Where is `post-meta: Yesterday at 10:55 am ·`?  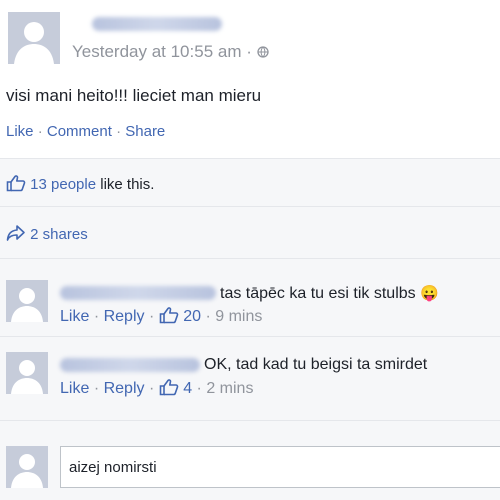 post-meta: Yesterday at 10:55 am · is located at coordinates (170, 52).